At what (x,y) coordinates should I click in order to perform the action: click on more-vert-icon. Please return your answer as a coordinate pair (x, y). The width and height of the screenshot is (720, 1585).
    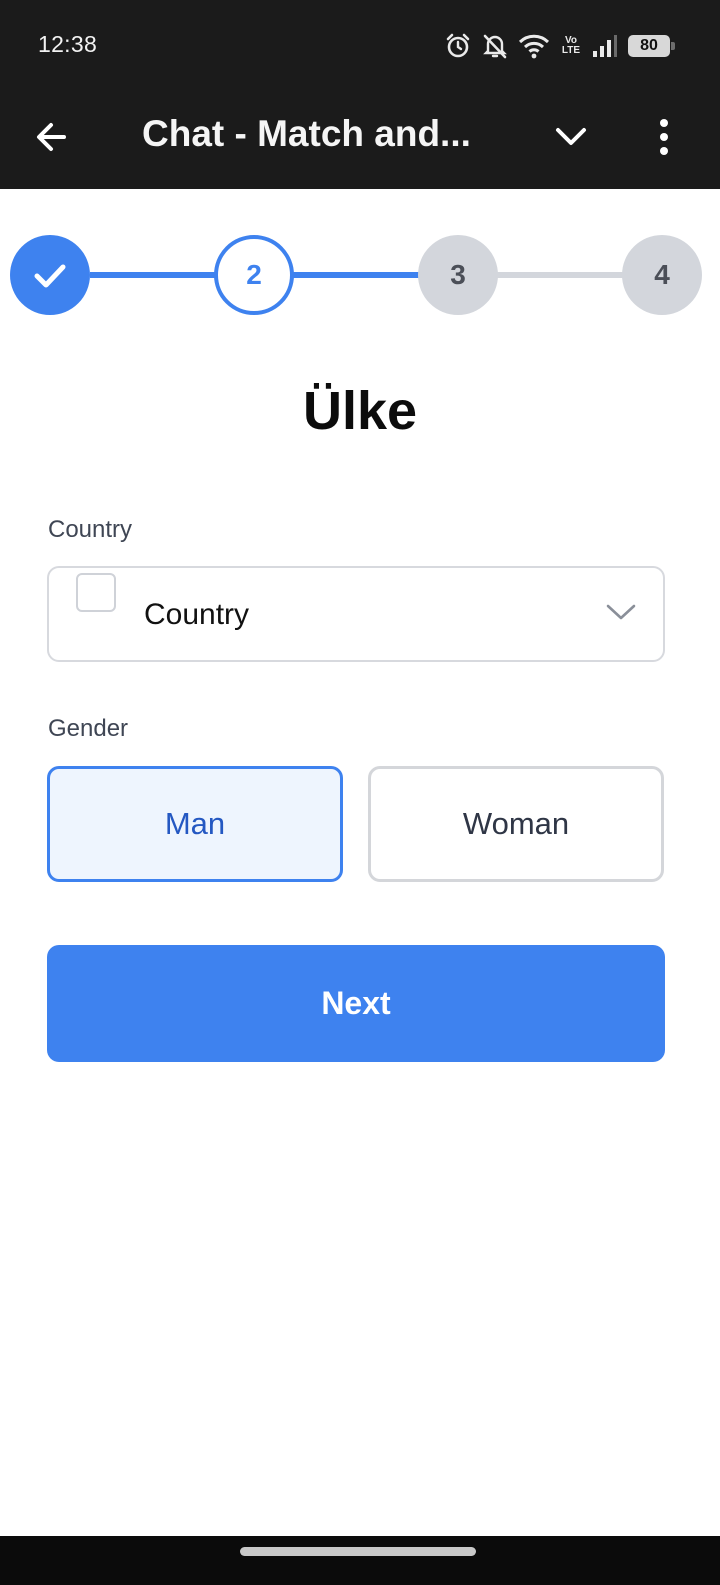
    Looking at the image, I should click on (664, 137).